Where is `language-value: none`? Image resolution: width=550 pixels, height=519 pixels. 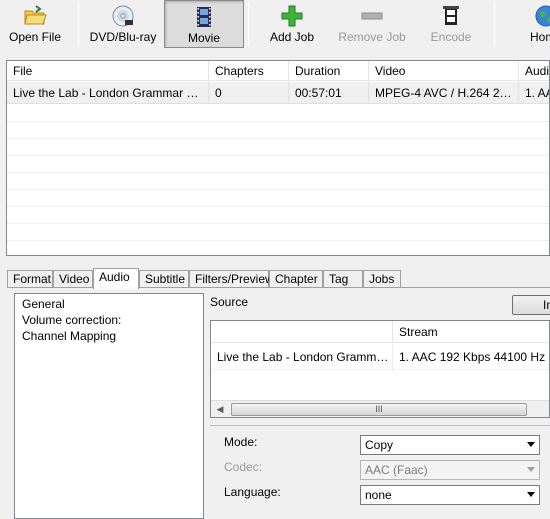 language-value: none is located at coordinates (378, 495).